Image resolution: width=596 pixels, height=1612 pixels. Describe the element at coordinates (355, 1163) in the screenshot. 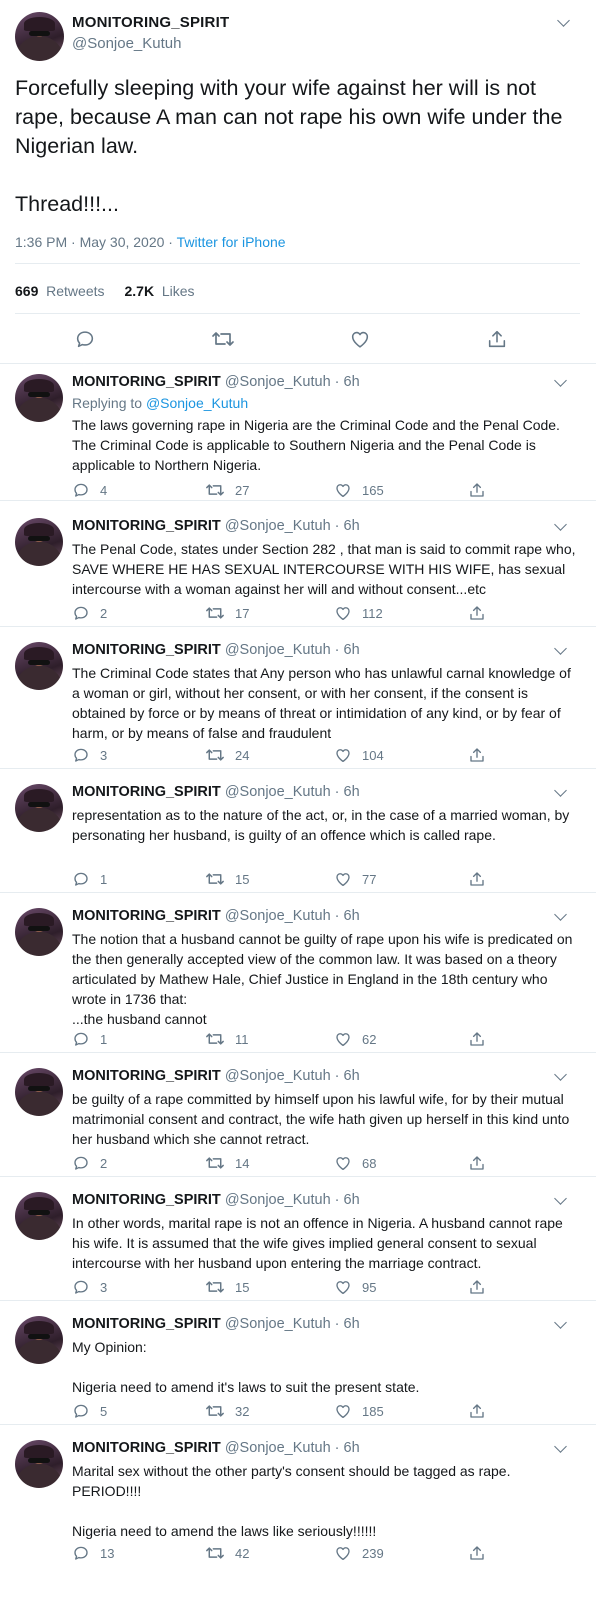

I see `like-button: 68` at that location.